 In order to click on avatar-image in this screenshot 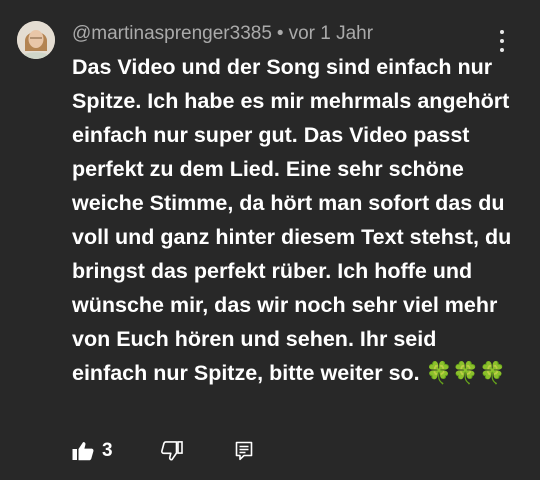, I will do `click(36, 40)`.